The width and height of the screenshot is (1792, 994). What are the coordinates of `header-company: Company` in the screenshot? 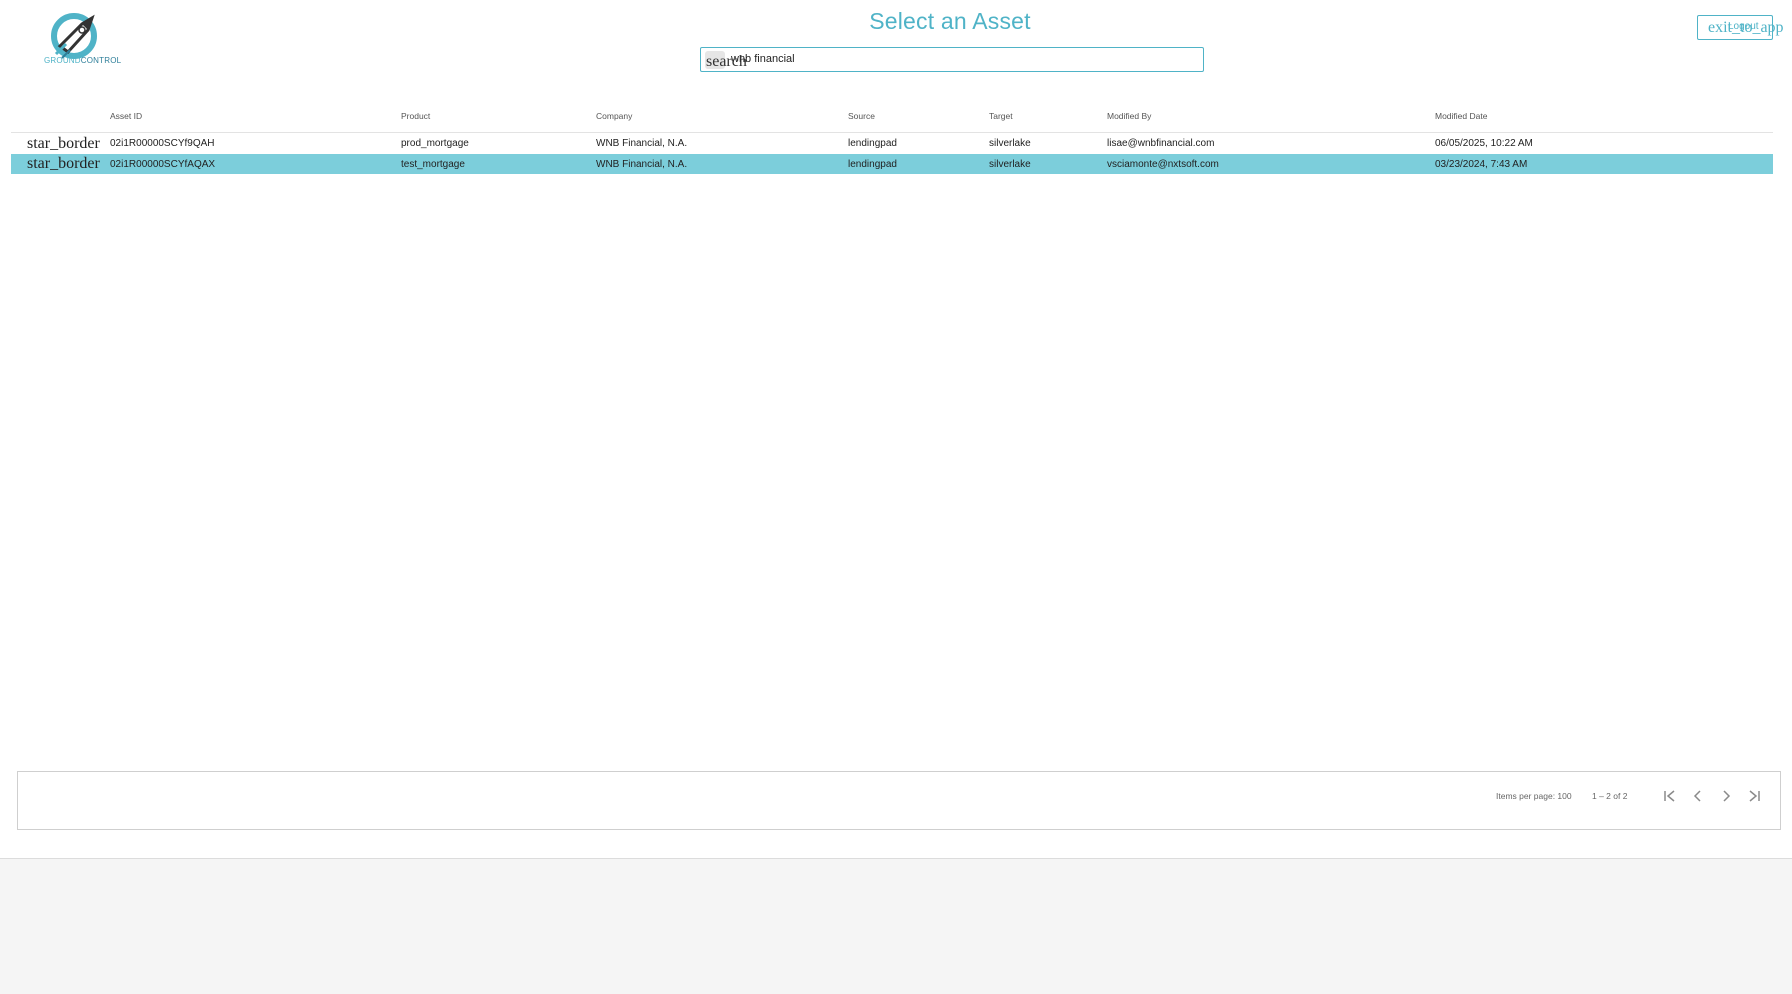 It's located at (722, 116).